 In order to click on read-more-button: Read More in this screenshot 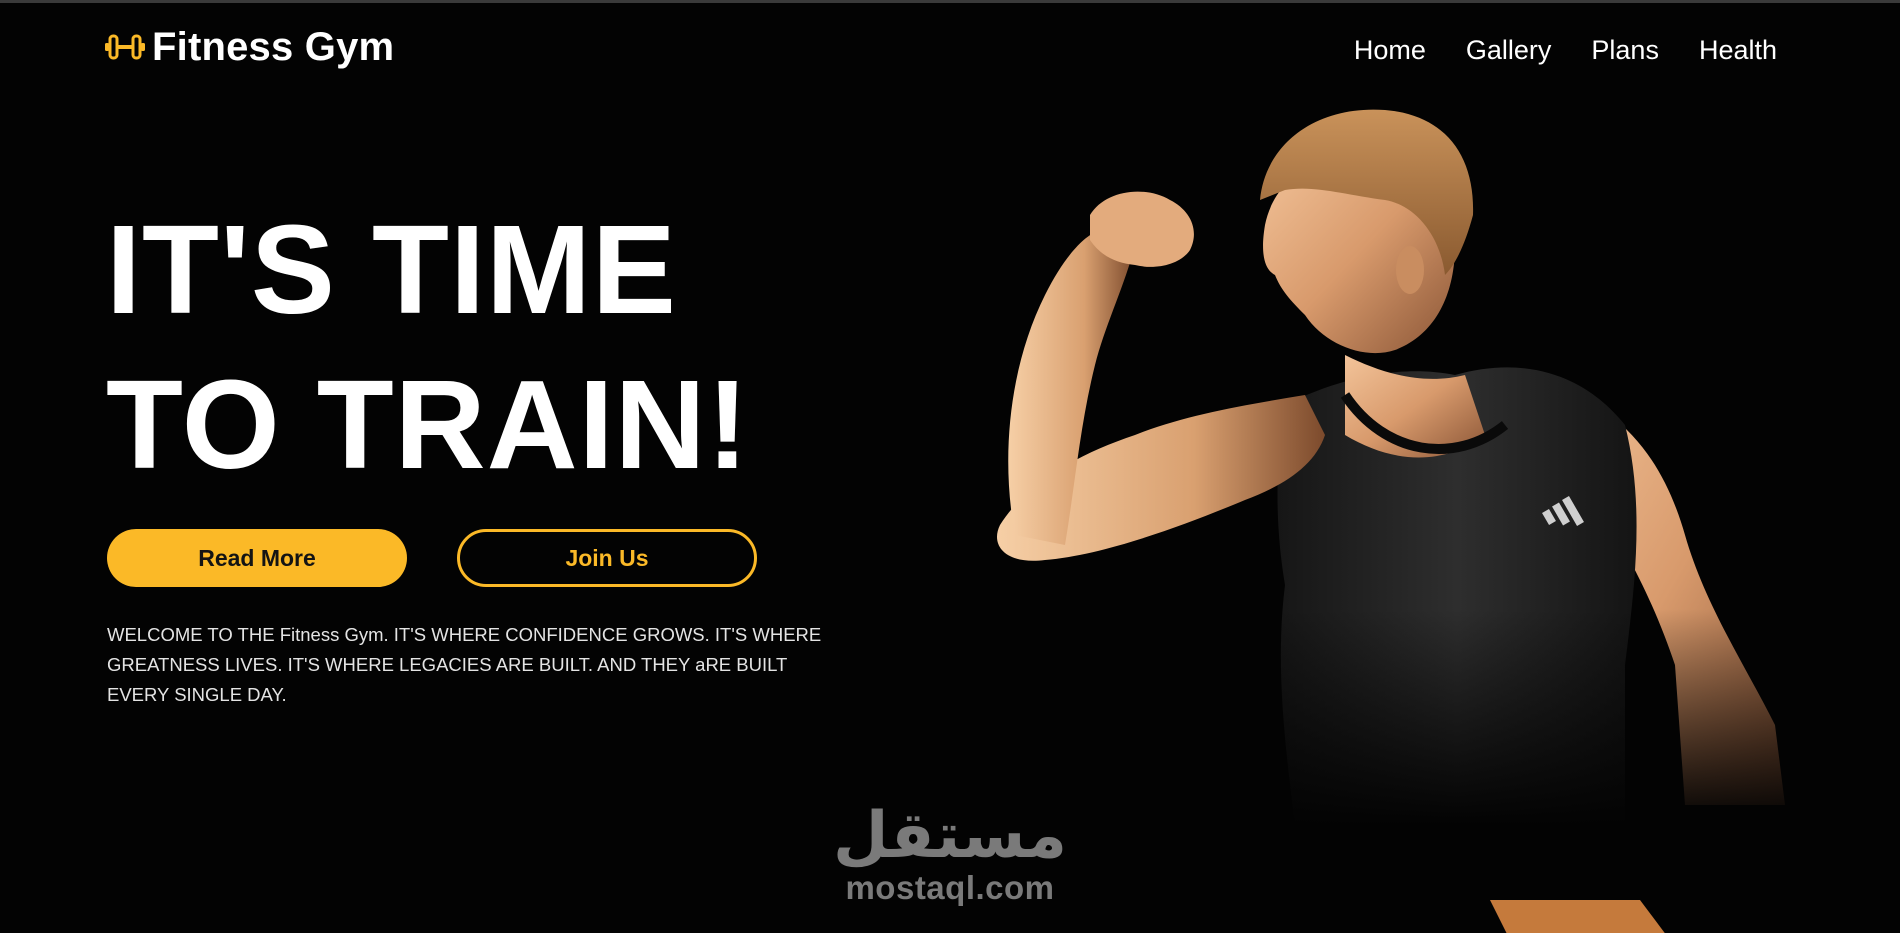, I will do `click(257, 558)`.